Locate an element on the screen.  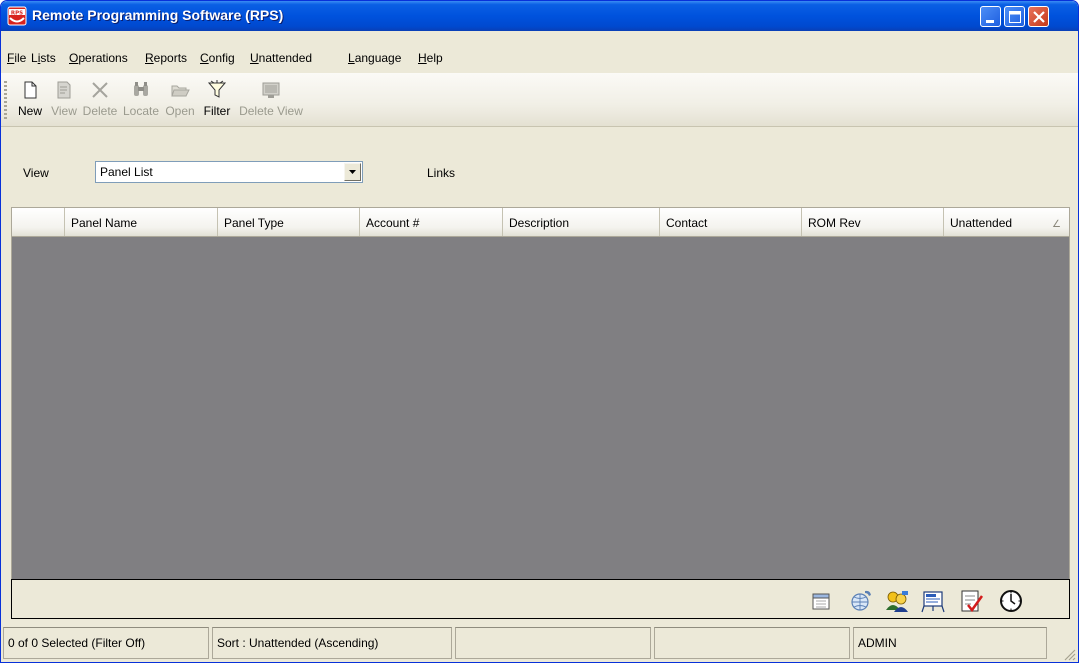
status-user-pane: ADMIN is located at coordinates (950, 643).